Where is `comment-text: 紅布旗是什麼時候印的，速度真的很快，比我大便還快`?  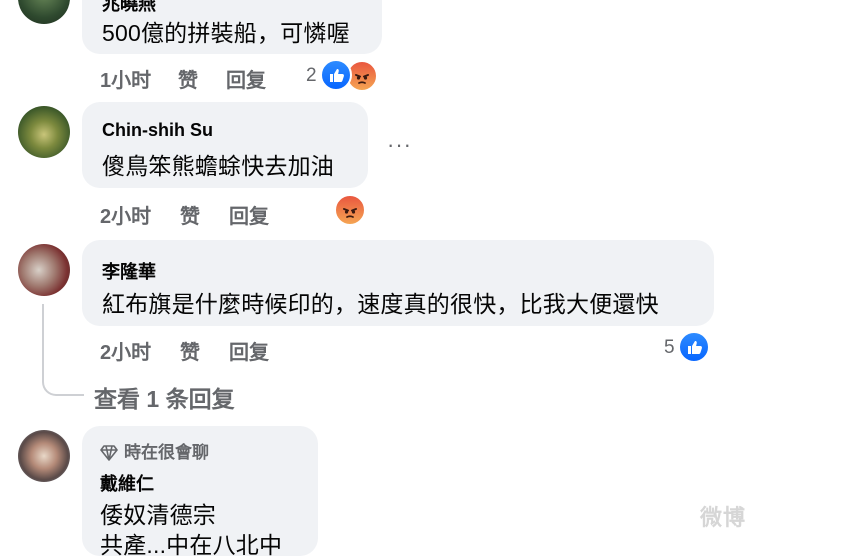 comment-text: 紅布旗是什麼時候印的，速度真的很快，比我大便還快 is located at coordinates (380, 304).